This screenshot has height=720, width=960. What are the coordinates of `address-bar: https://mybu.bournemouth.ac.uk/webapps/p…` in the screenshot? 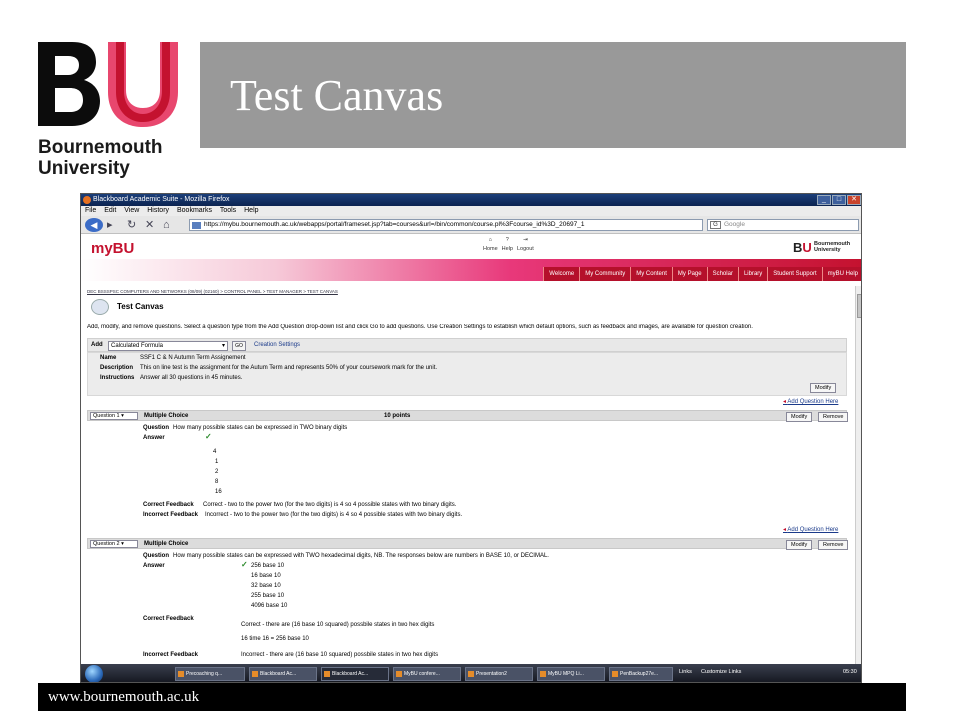 It's located at (446, 225).